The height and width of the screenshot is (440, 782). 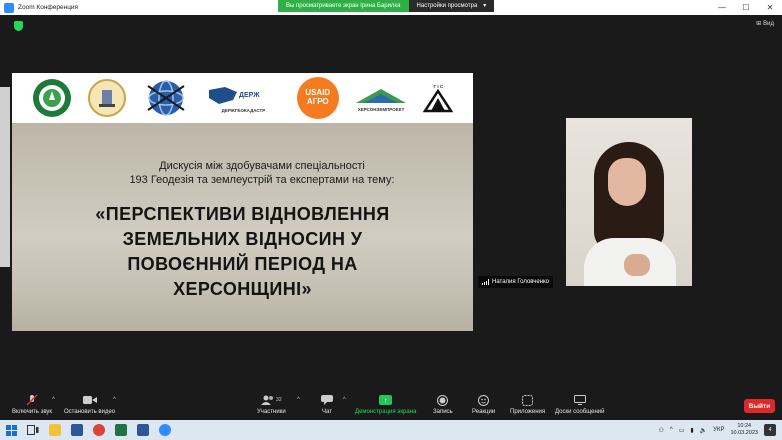 I want to click on chat-button: Чат, so click(x=327, y=404).